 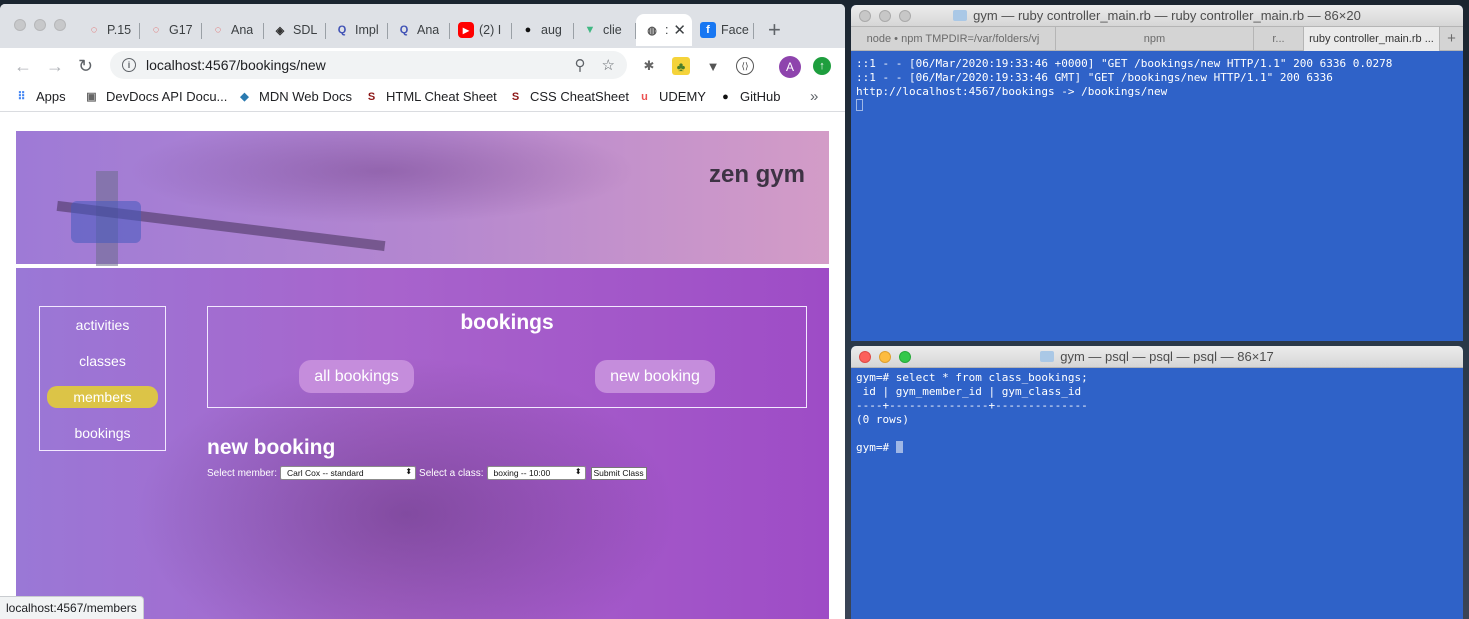 What do you see at coordinates (972, 448) in the screenshot?
I see `terminal-line: gym=#` at bounding box center [972, 448].